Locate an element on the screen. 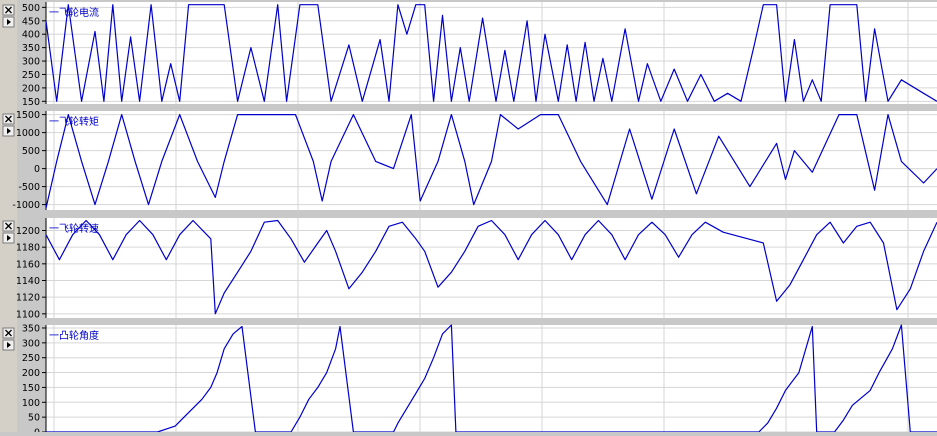  y-tick-label: 1200 is located at coordinates (28, 231).